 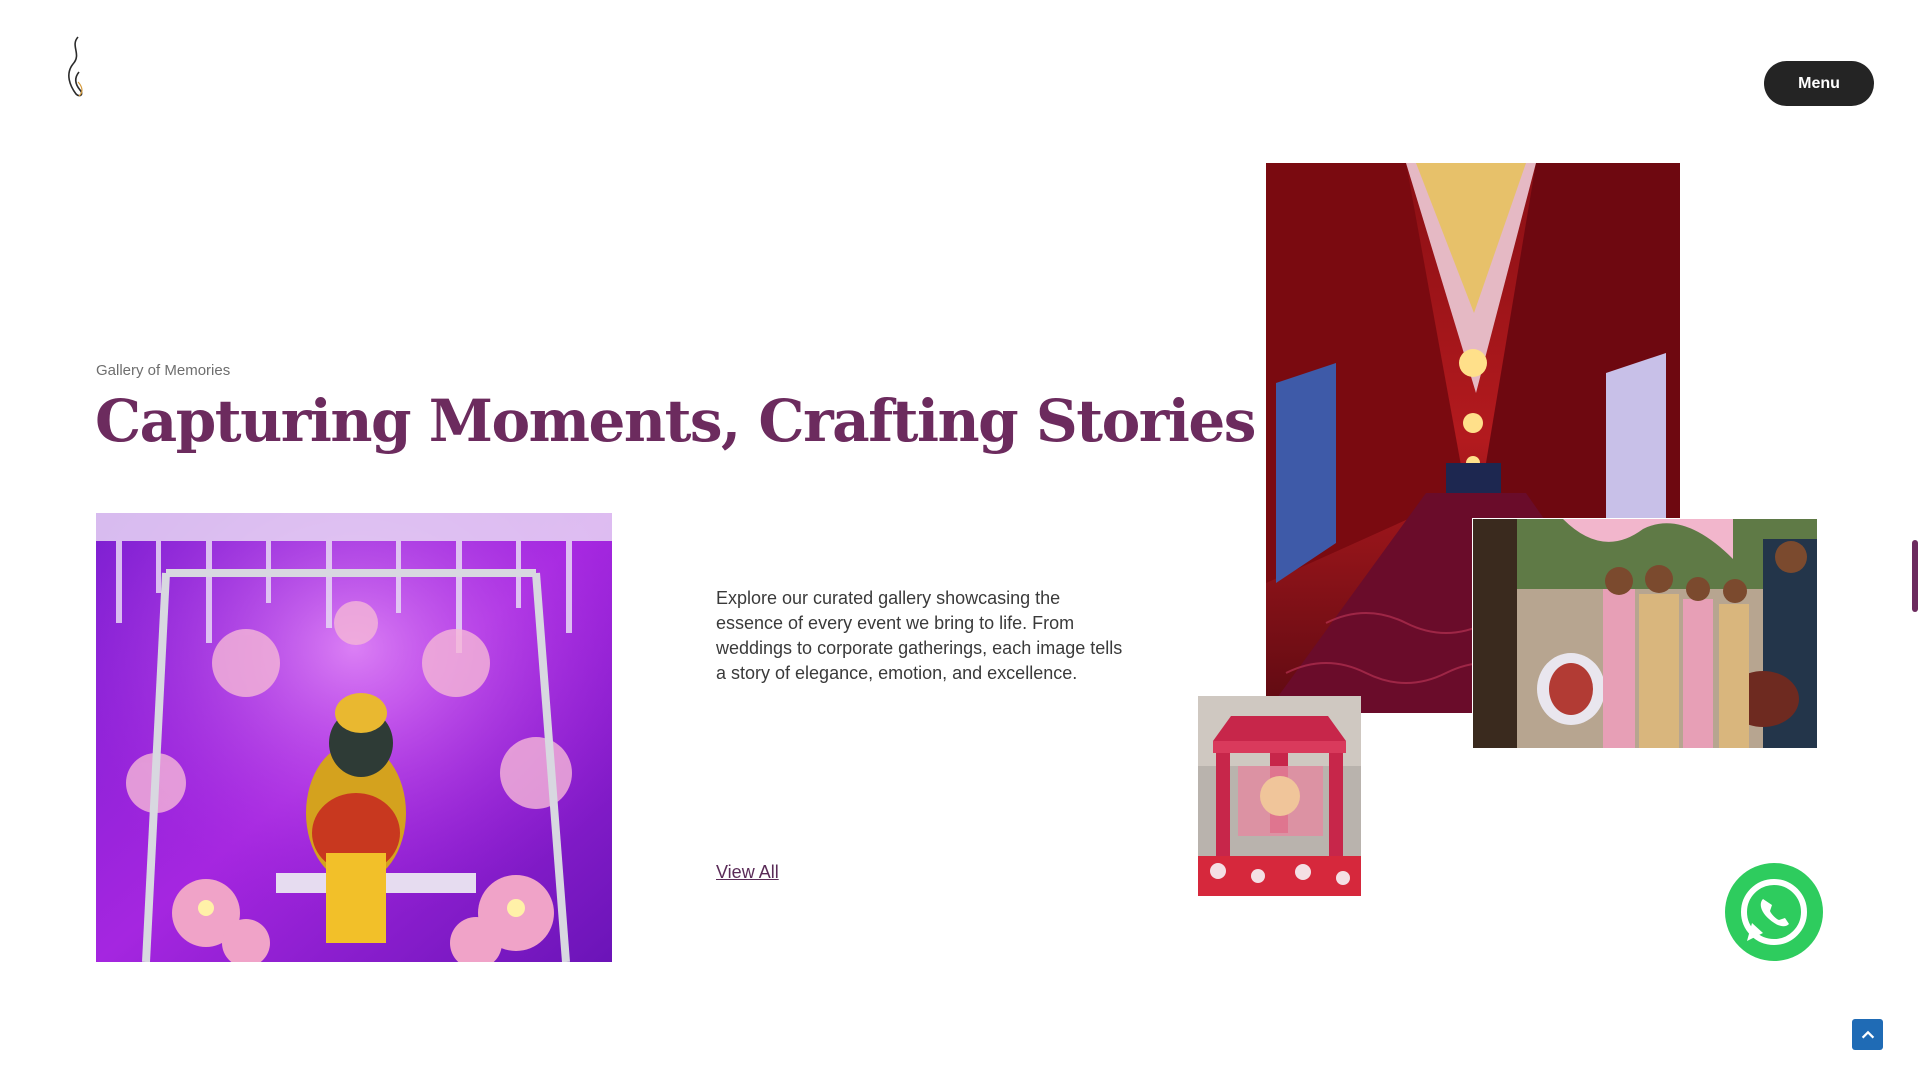 I want to click on whatsapp-icon, so click(x=1774, y=912).